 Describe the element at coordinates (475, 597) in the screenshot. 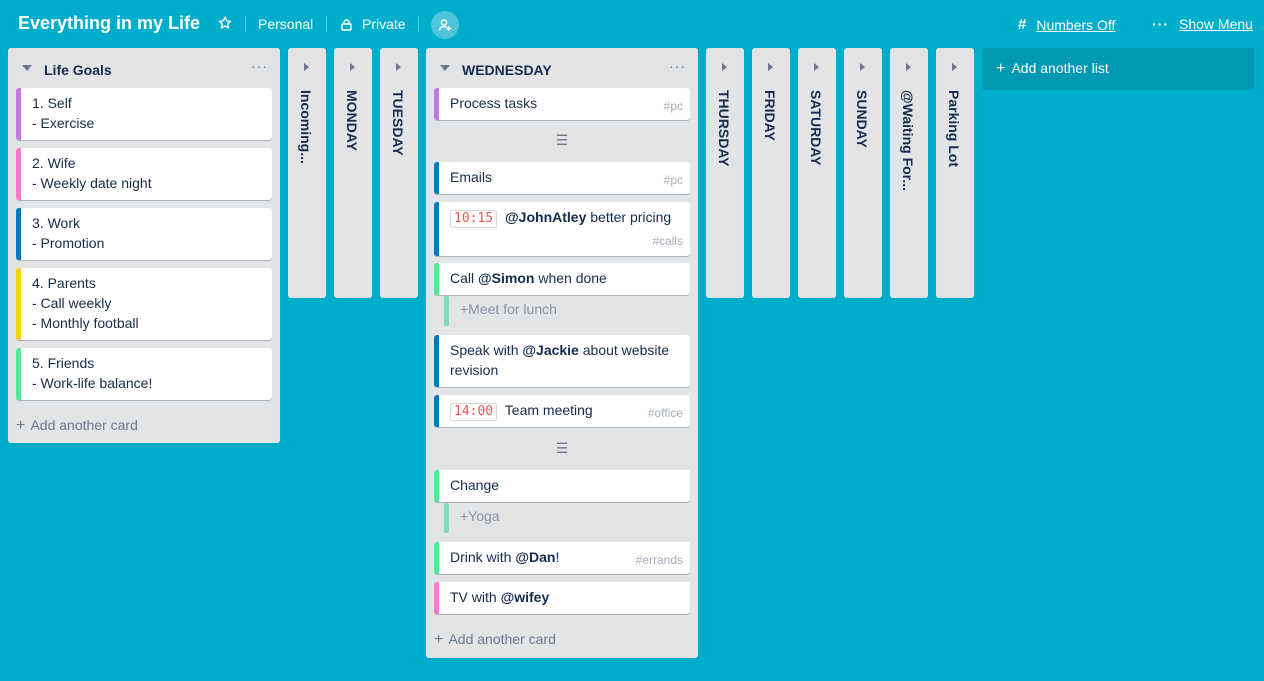

I see `card-text: TV with` at that location.